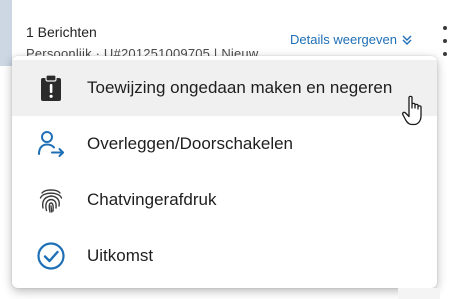  Describe the element at coordinates (240, 87) in the screenshot. I see `menu-item-label: Toewijzing ongedaan maken en negeren` at that location.